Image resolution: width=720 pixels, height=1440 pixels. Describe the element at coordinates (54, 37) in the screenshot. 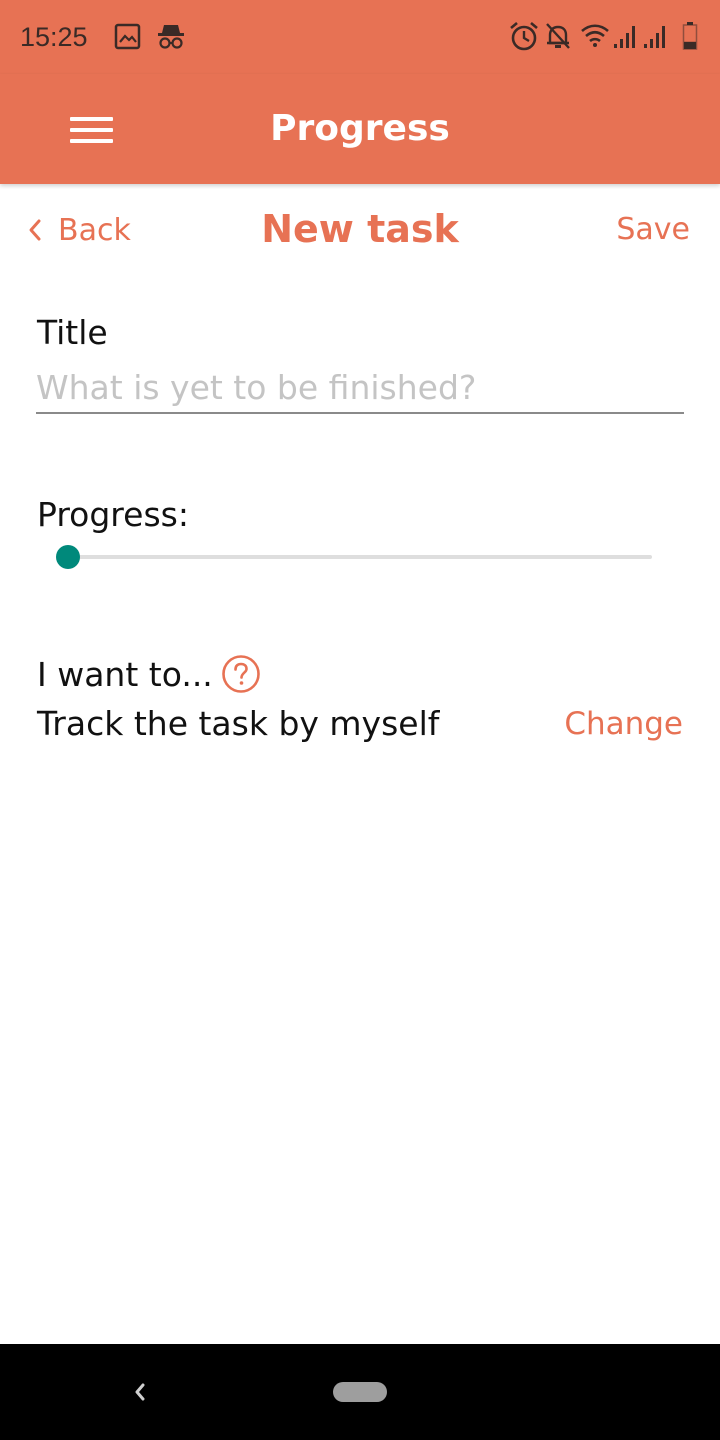

I see `status-time: 15:25` at that location.